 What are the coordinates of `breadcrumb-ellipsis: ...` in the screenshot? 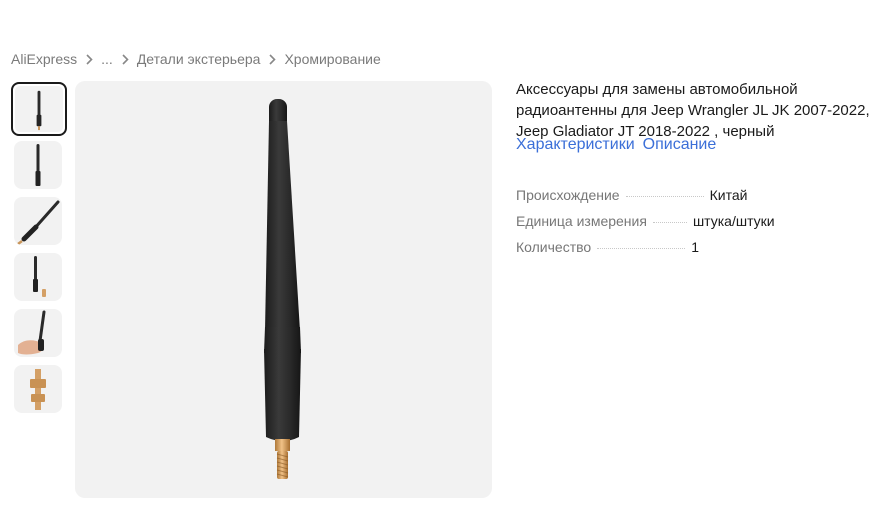 It's located at (107, 59).